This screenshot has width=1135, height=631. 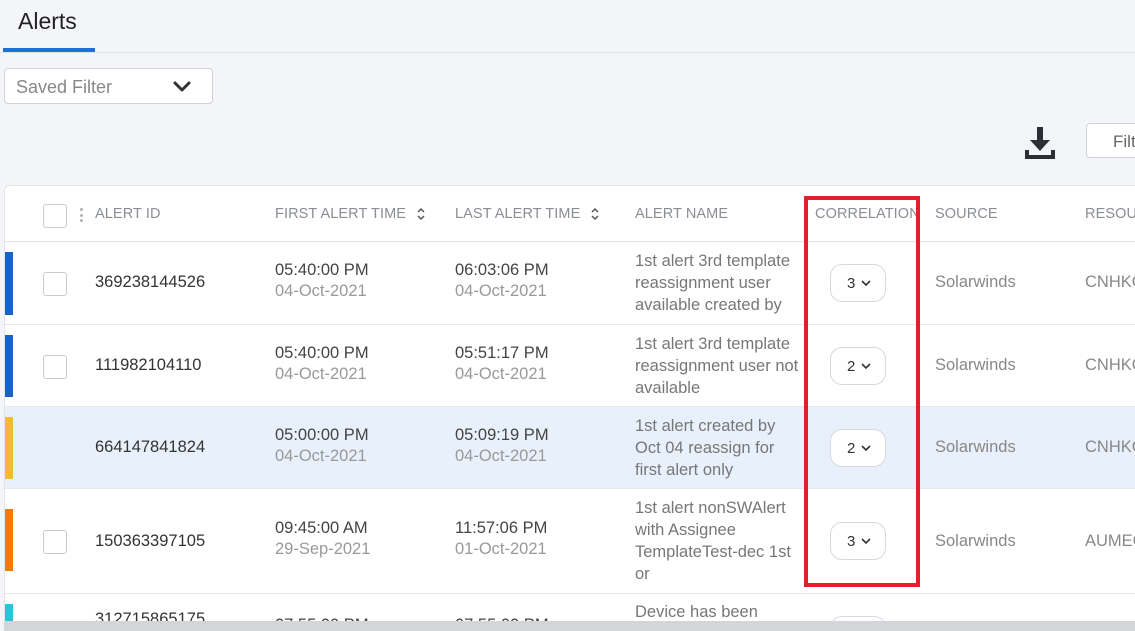 I want to click on col-source: SOURCE, so click(x=966, y=214).